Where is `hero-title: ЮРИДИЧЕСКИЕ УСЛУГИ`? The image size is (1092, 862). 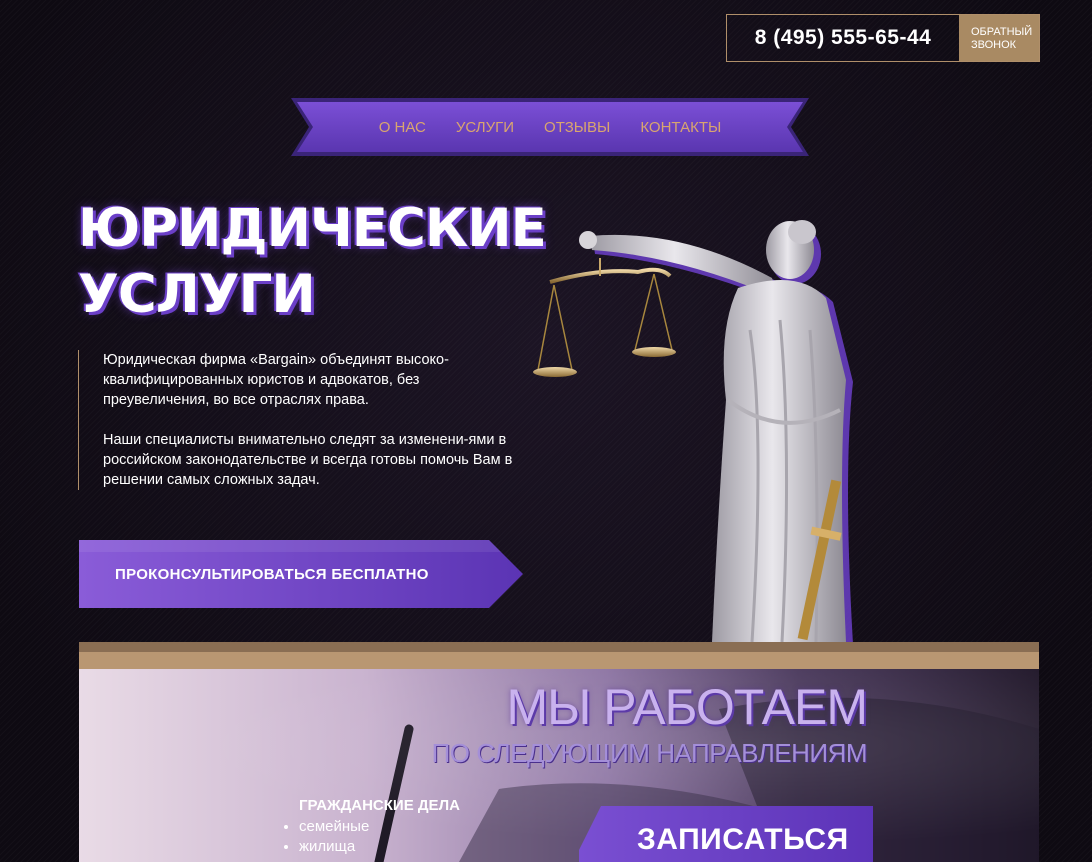
hero-title: ЮРИДИЧЕСКИЕ УСЛУГИ is located at coordinates (313, 262).